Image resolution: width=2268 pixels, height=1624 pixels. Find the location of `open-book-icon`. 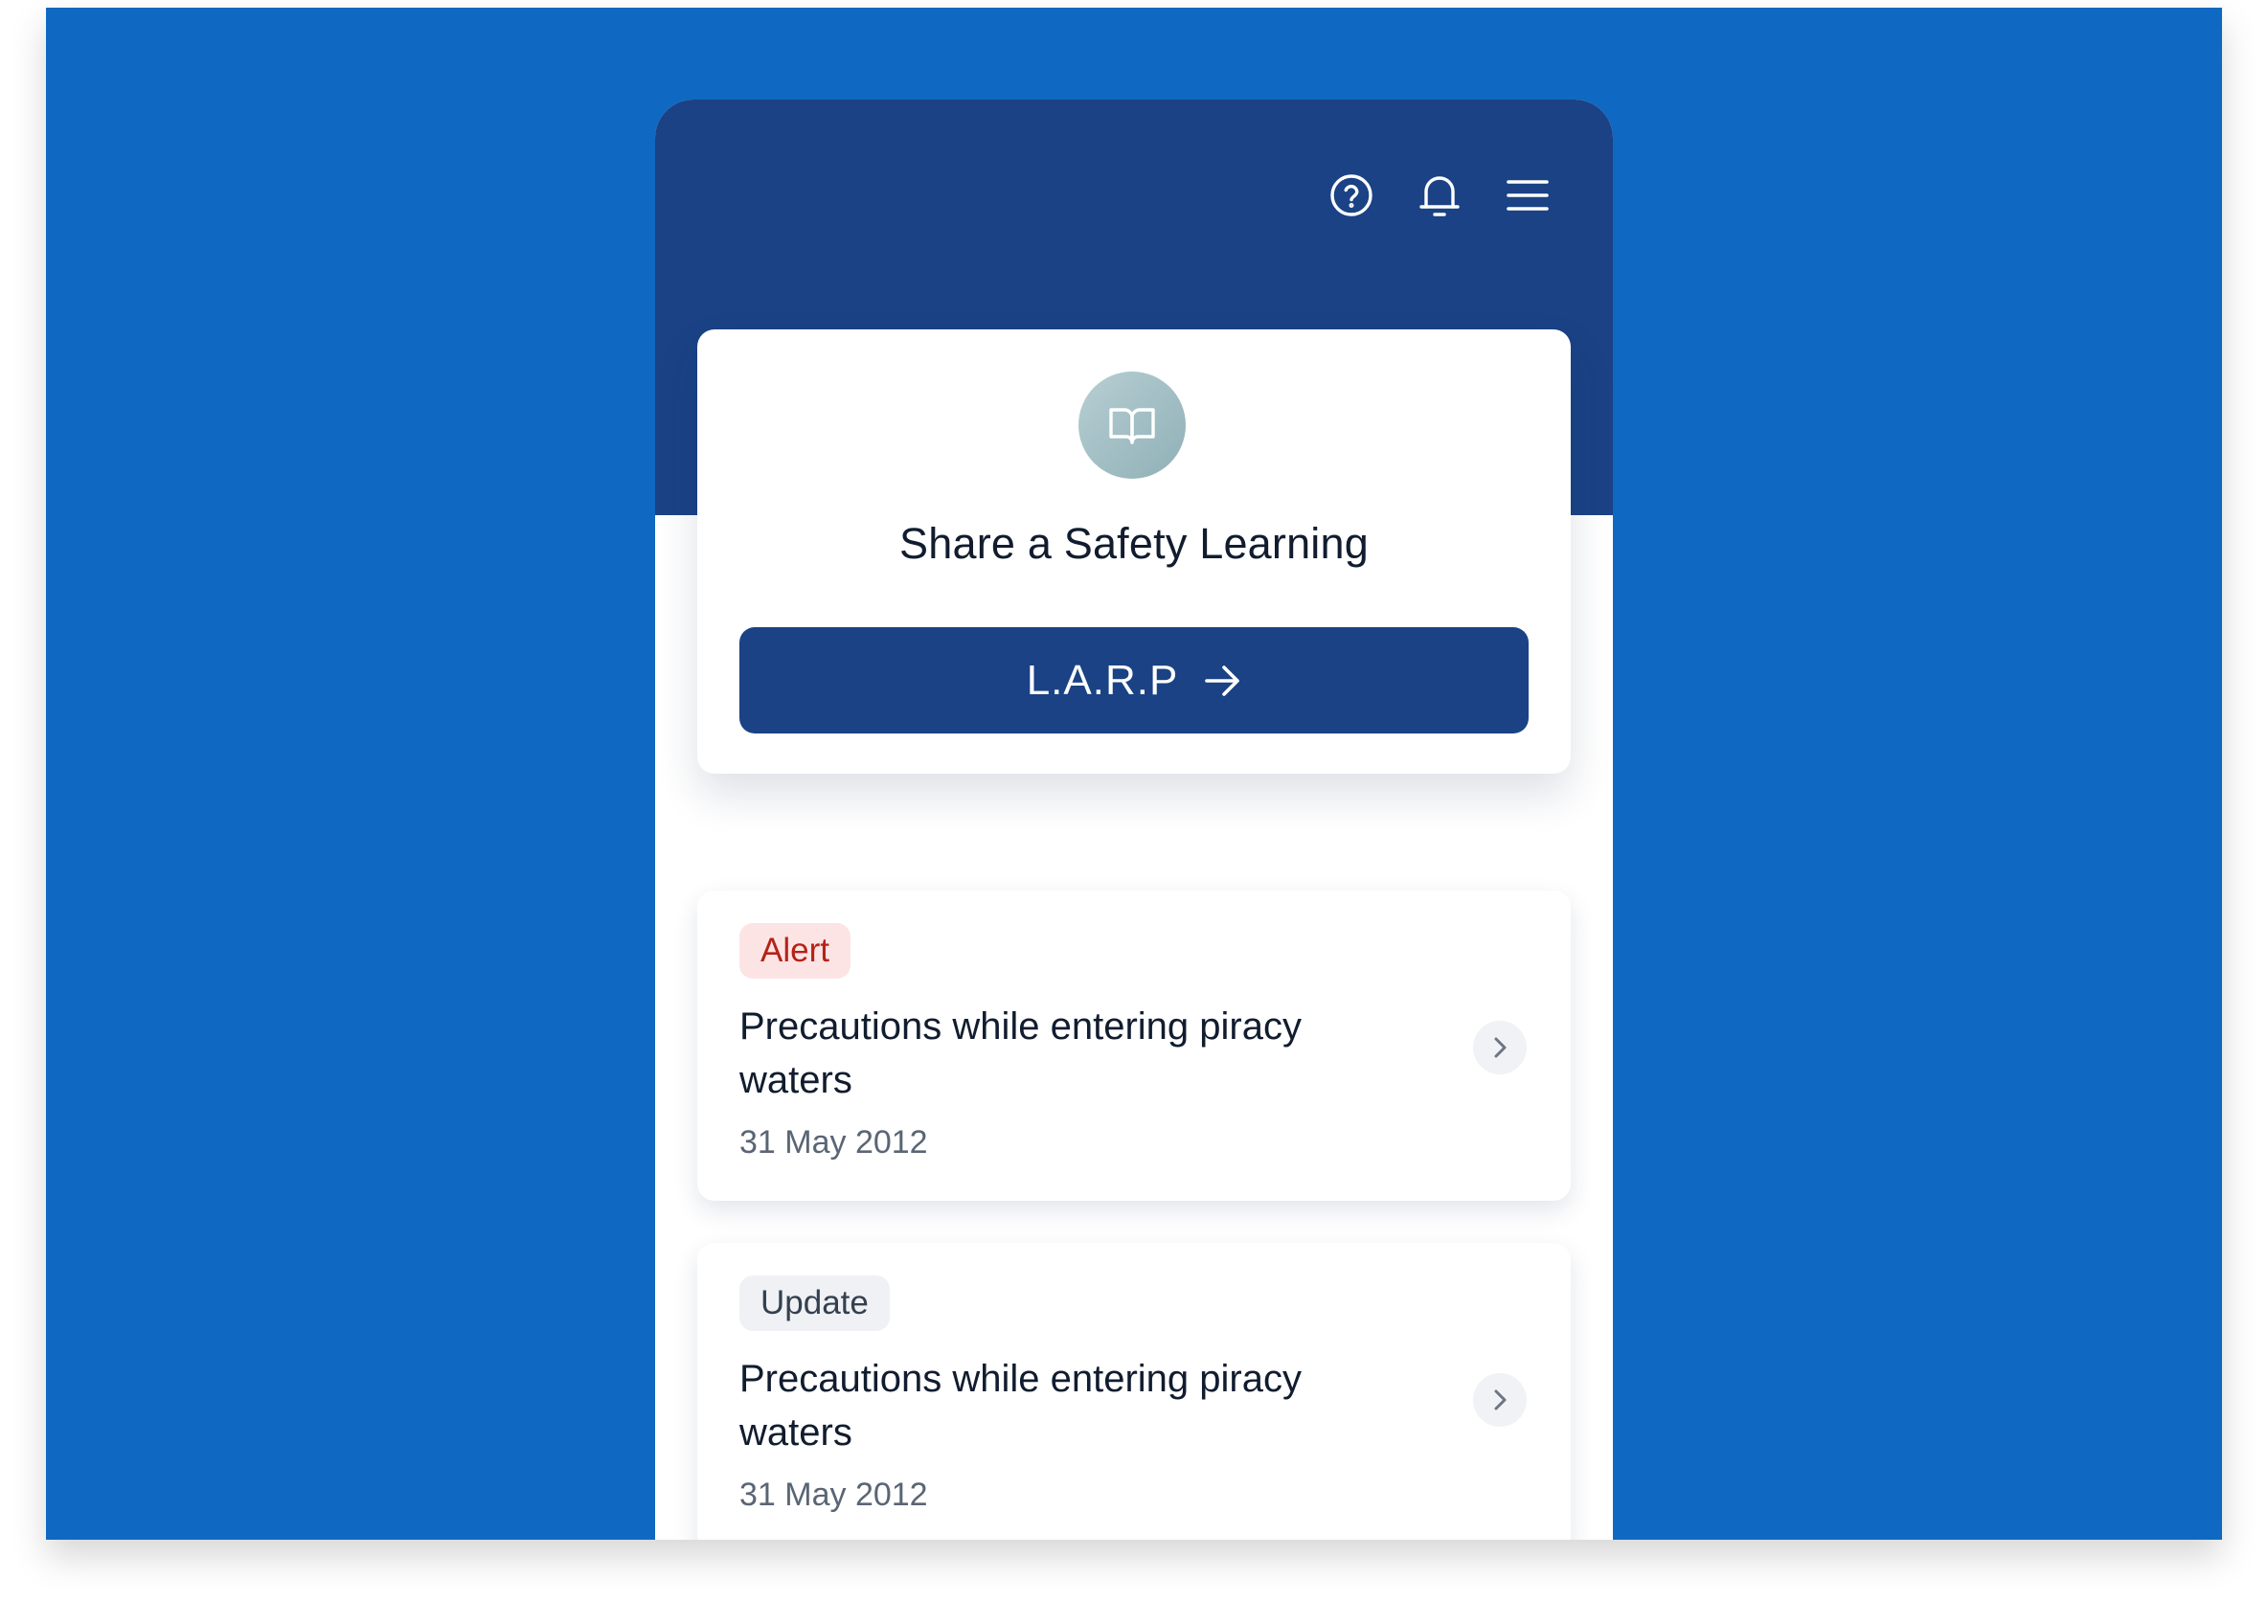

open-book-icon is located at coordinates (1132, 425).